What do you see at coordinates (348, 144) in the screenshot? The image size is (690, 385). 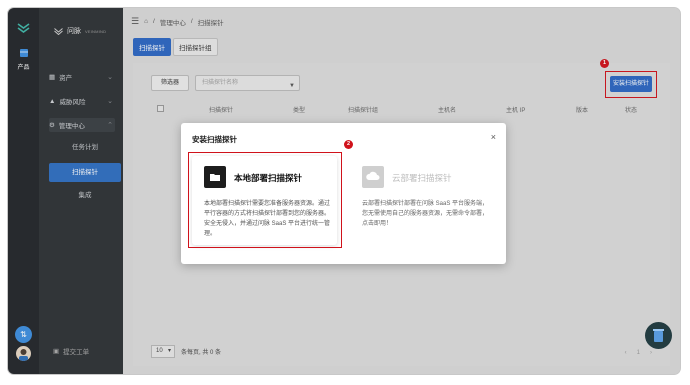 I see `annotation-badge-2: 2` at bounding box center [348, 144].